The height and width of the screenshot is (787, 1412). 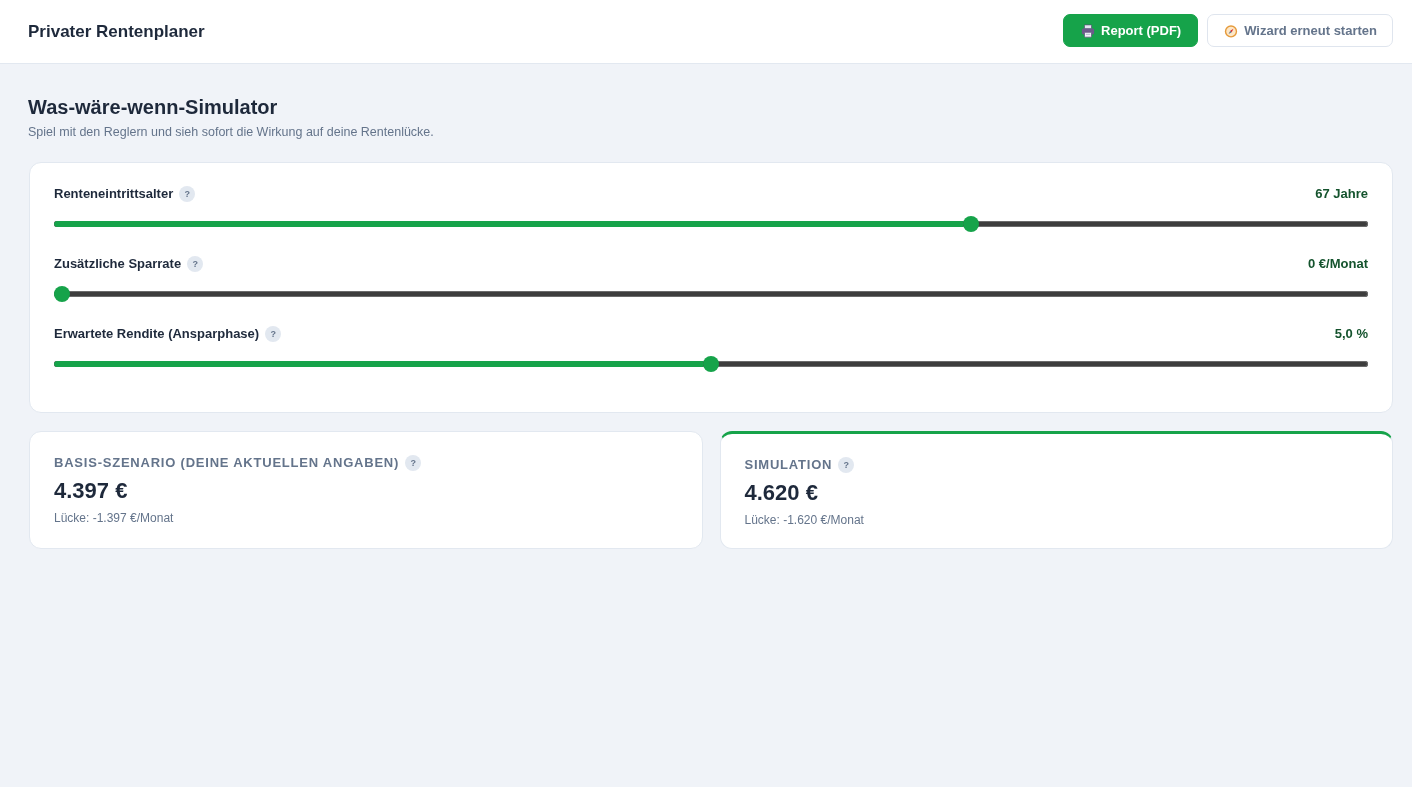 What do you see at coordinates (1300, 30) in the screenshot?
I see `wizard-button: Wizard erneut starten` at bounding box center [1300, 30].